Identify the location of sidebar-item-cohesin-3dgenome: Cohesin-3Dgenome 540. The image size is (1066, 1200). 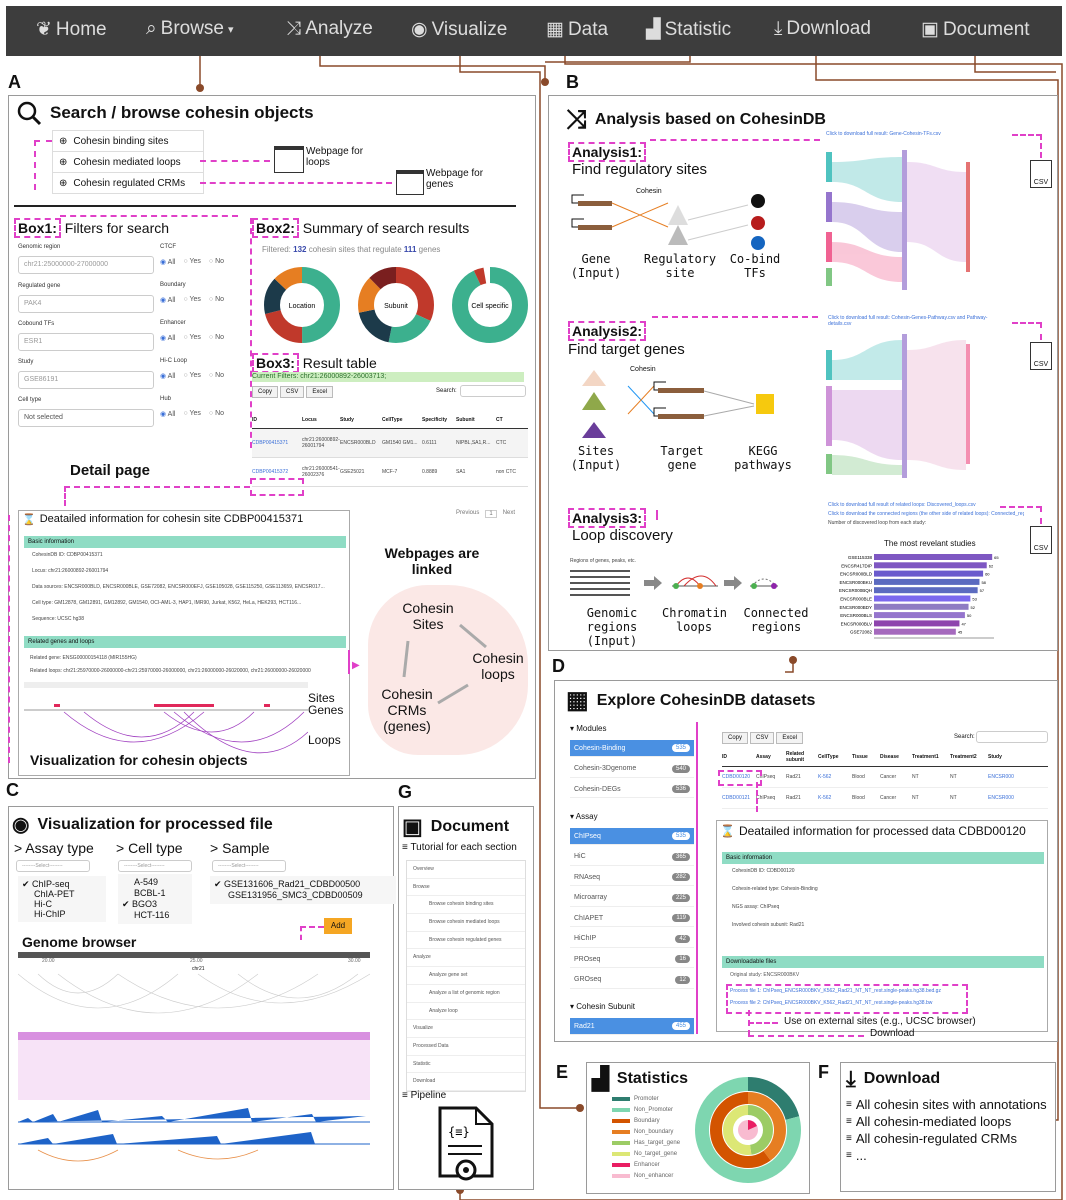
(632, 769).